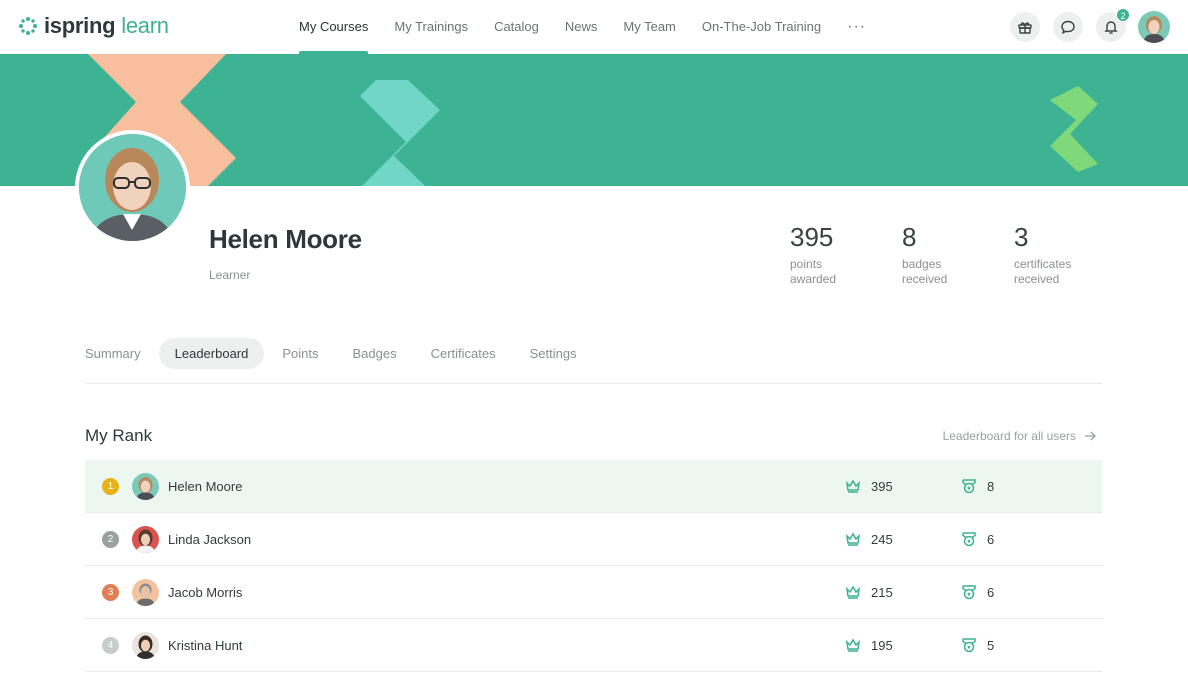 The width and height of the screenshot is (1188, 686). What do you see at coordinates (431, 27) in the screenshot?
I see `nav-my-trainings: My Trainings` at bounding box center [431, 27].